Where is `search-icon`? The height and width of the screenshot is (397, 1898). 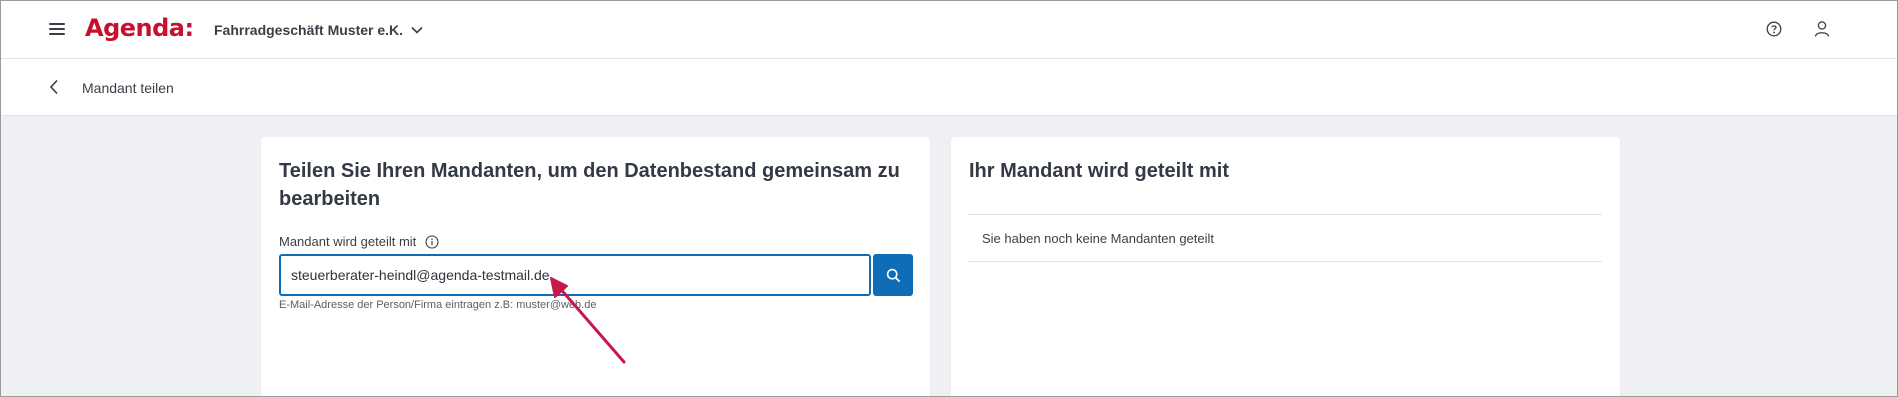 search-icon is located at coordinates (893, 275).